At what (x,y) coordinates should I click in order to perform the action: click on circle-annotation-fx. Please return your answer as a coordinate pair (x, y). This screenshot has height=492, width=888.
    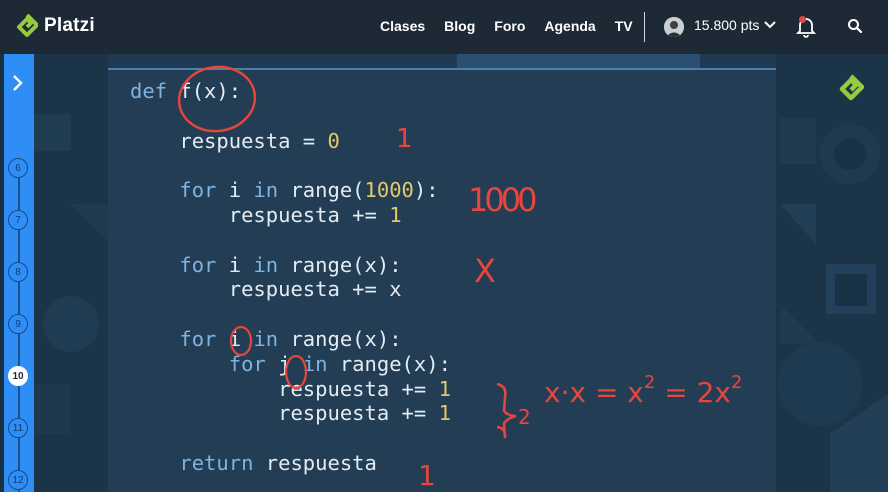
    Looking at the image, I should click on (217, 99).